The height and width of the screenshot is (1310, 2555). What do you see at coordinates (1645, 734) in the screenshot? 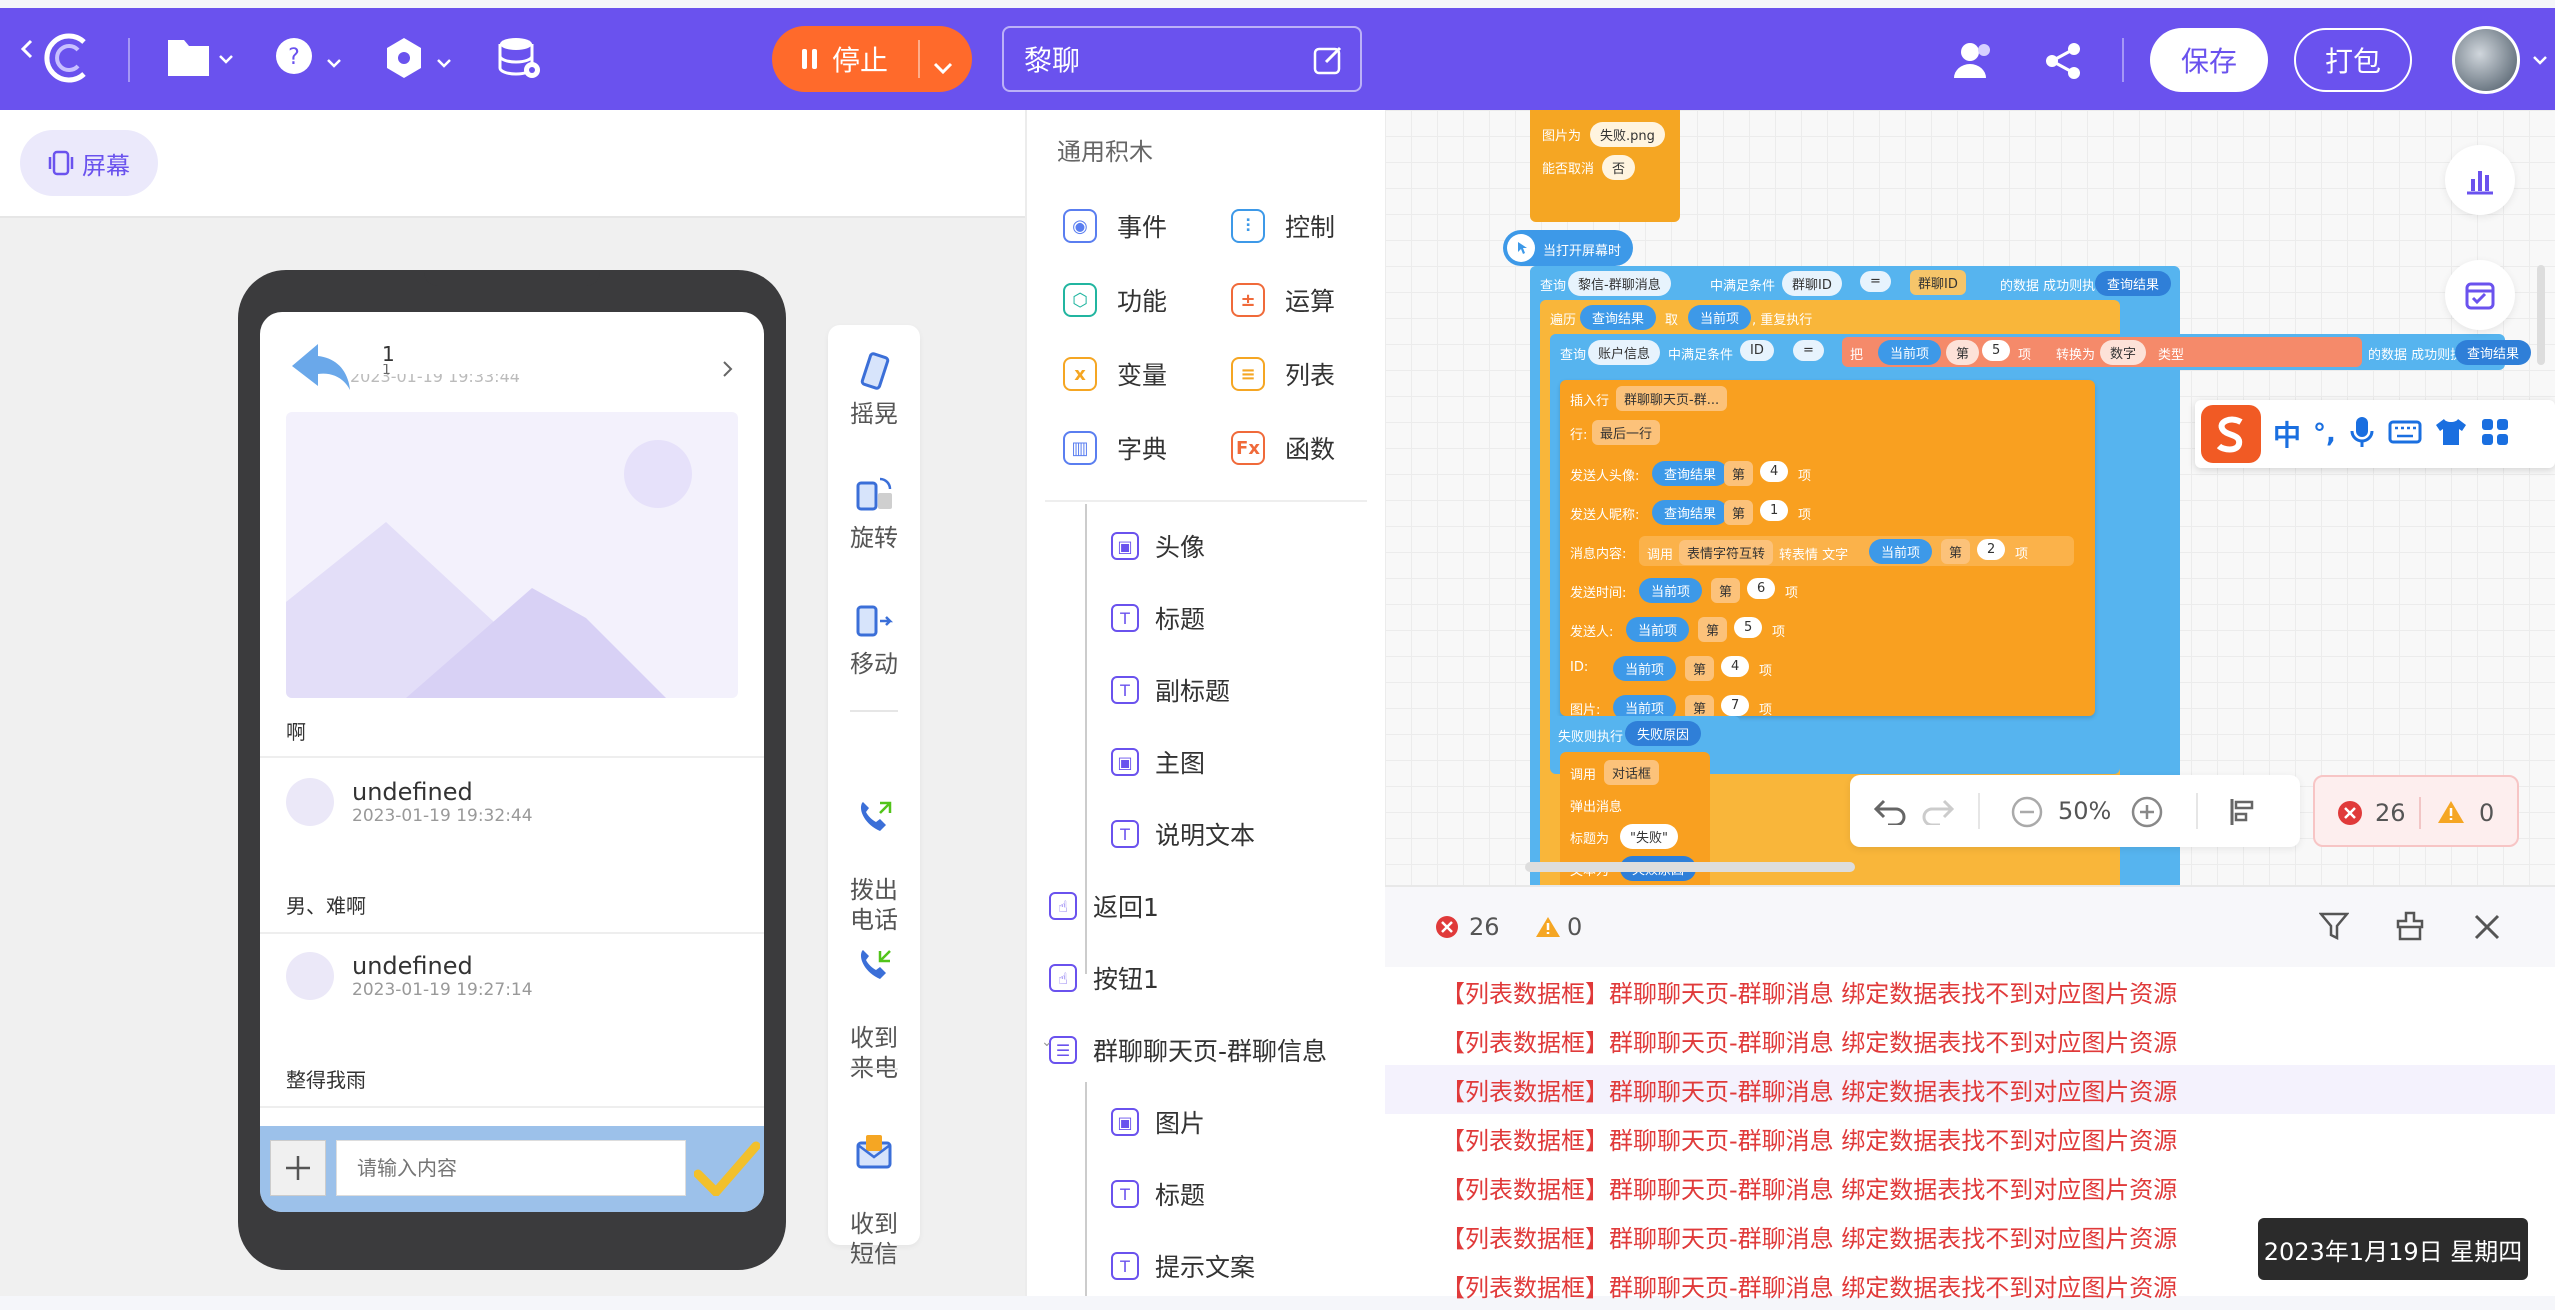
I see `code-block-fail: 失败则执行 失败原因` at bounding box center [1645, 734].